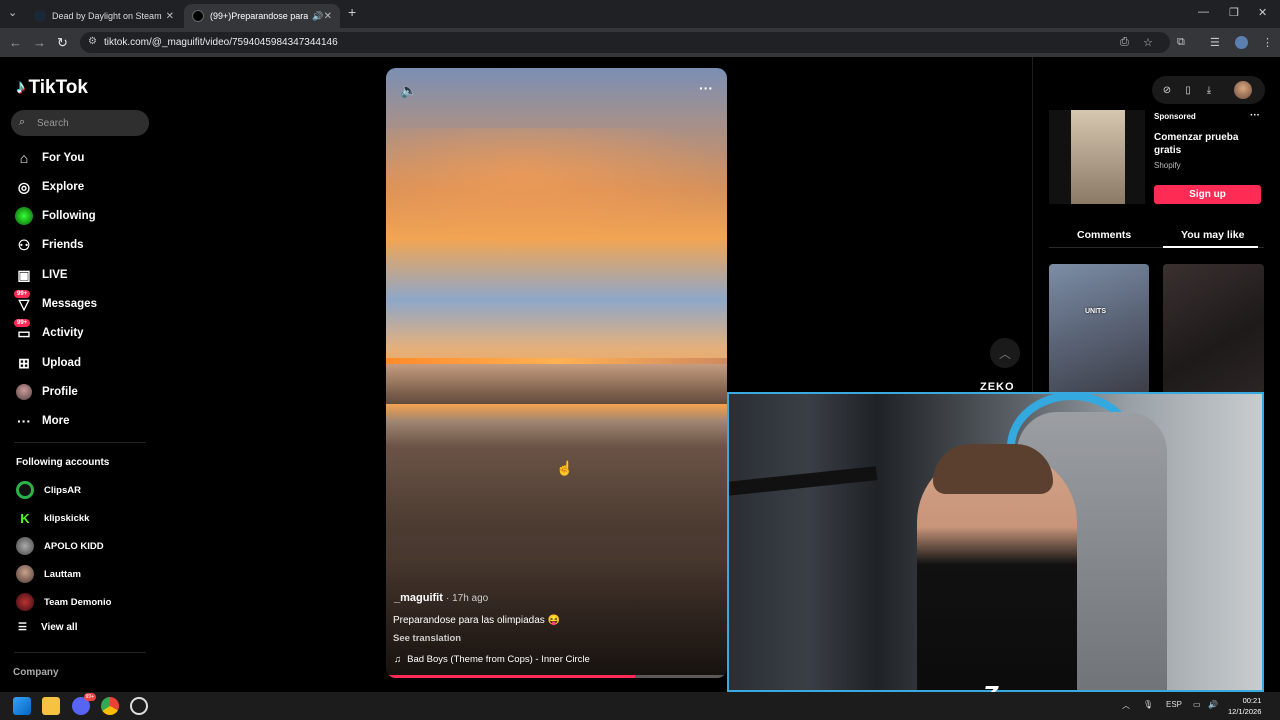 The width and height of the screenshot is (1280, 720). Describe the element at coordinates (24, 331) in the screenshot. I see `activity-icon: ▭ 99+` at that location.